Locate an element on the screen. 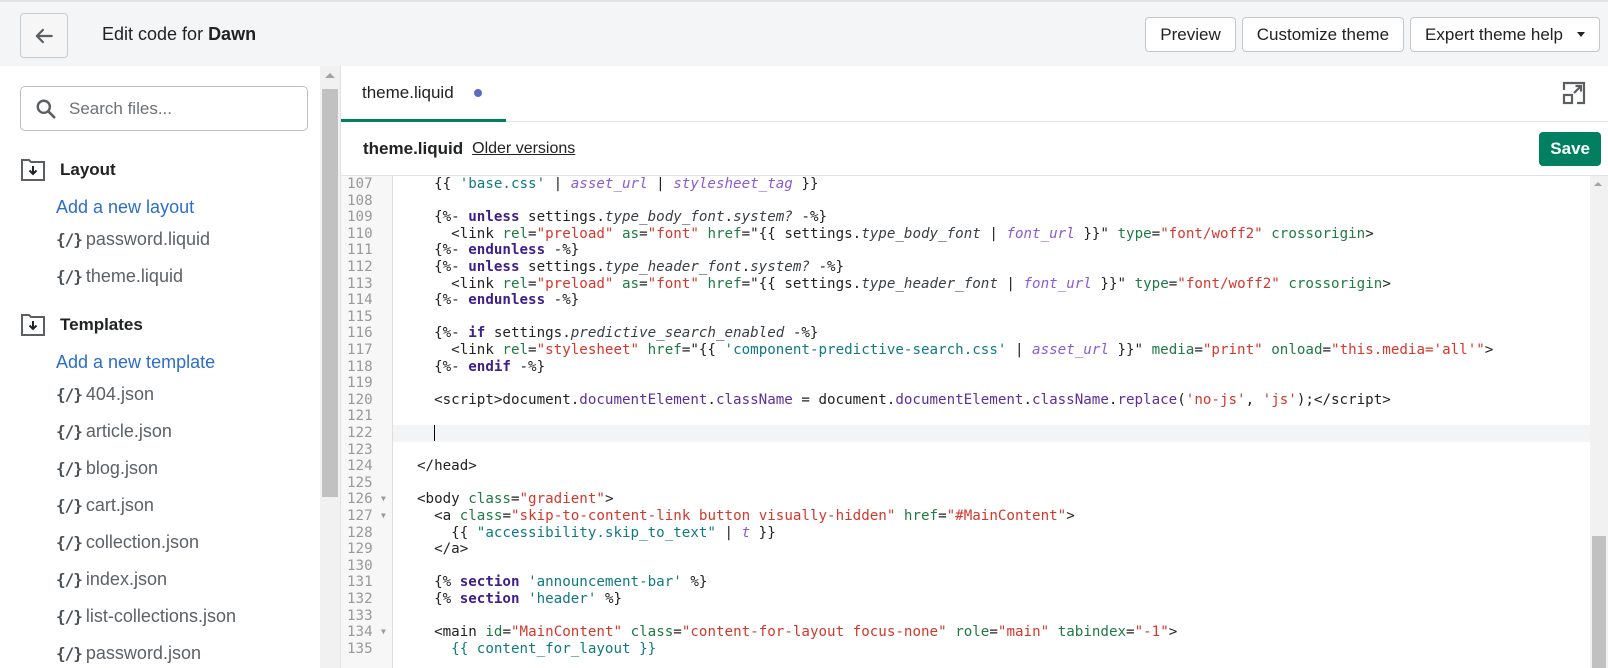 This screenshot has height=668, width=1608. section-header-templates: Templates is located at coordinates (128, 325).